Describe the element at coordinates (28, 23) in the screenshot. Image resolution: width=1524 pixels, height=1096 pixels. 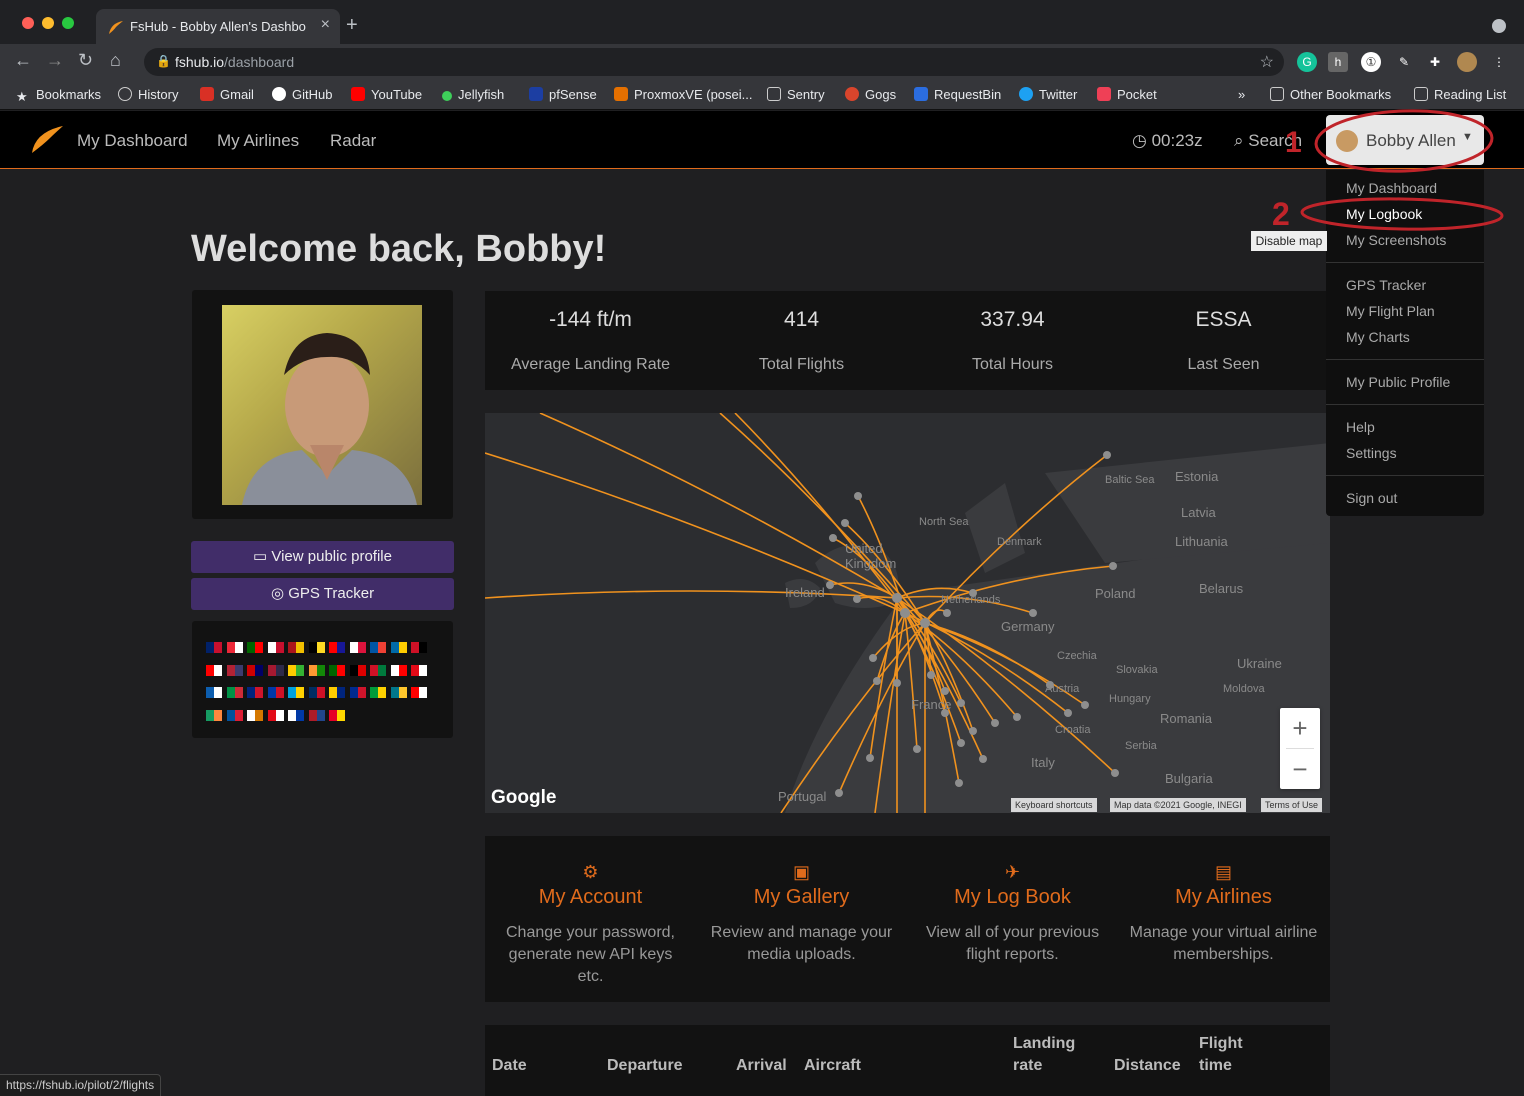
I see `close-window-button` at that location.